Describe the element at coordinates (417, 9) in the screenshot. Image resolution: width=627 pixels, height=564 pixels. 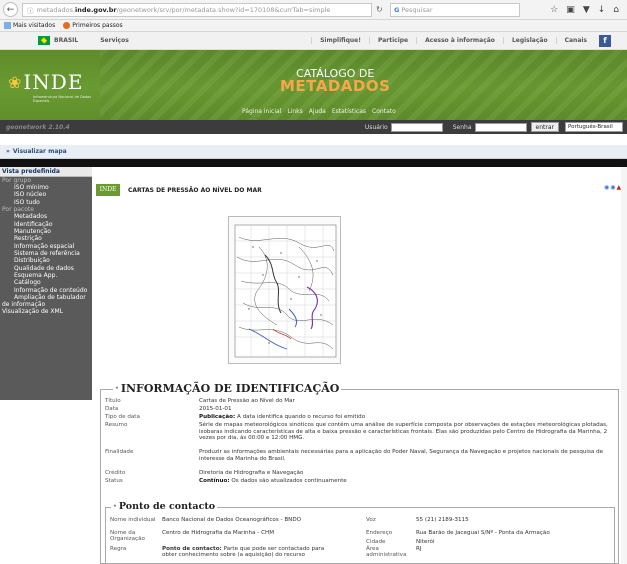
I see `search-placeholder: Pesquisar` at that location.